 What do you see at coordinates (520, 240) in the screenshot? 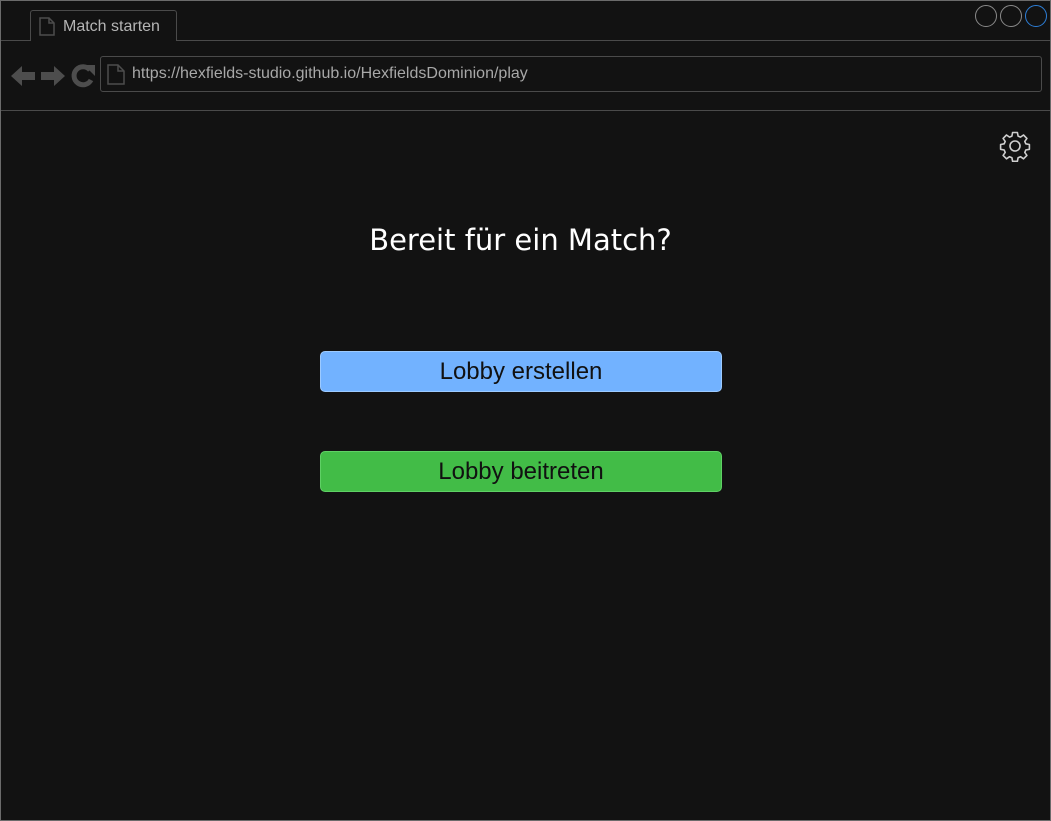
I see `page-title: Bereit für ein Match?` at bounding box center [520, 240].